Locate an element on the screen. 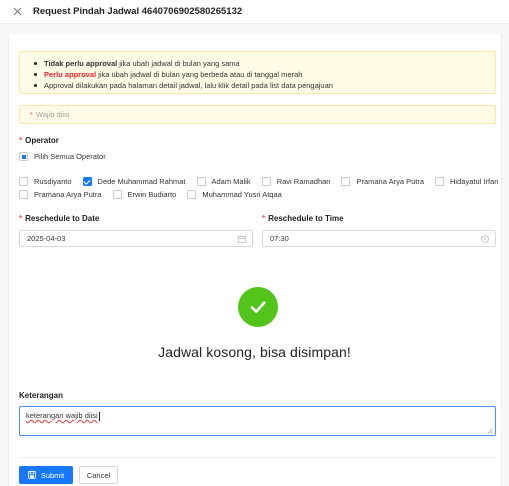  operator-name: Dede Muhammad Rahmat is located at coordinates (141, 181).